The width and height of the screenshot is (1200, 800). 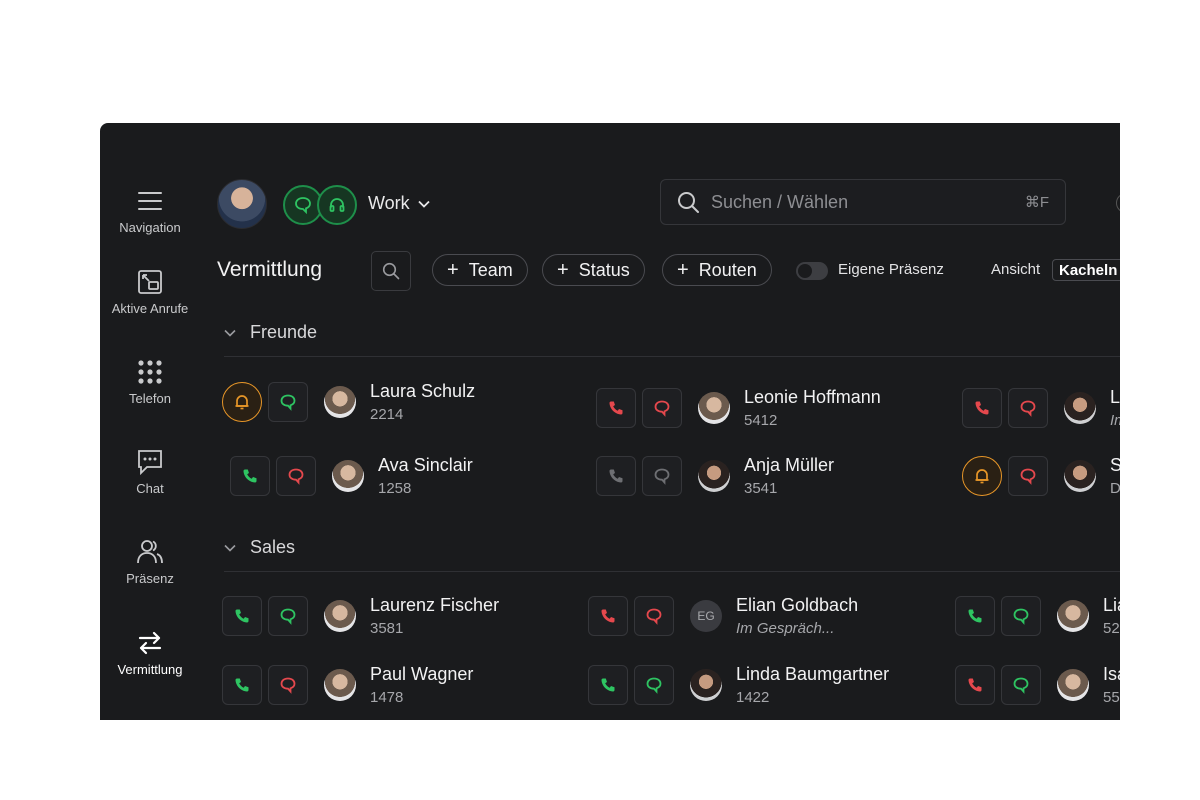 I want to click on contact-name: Ava Sinclair, so click(x=425, y=465).